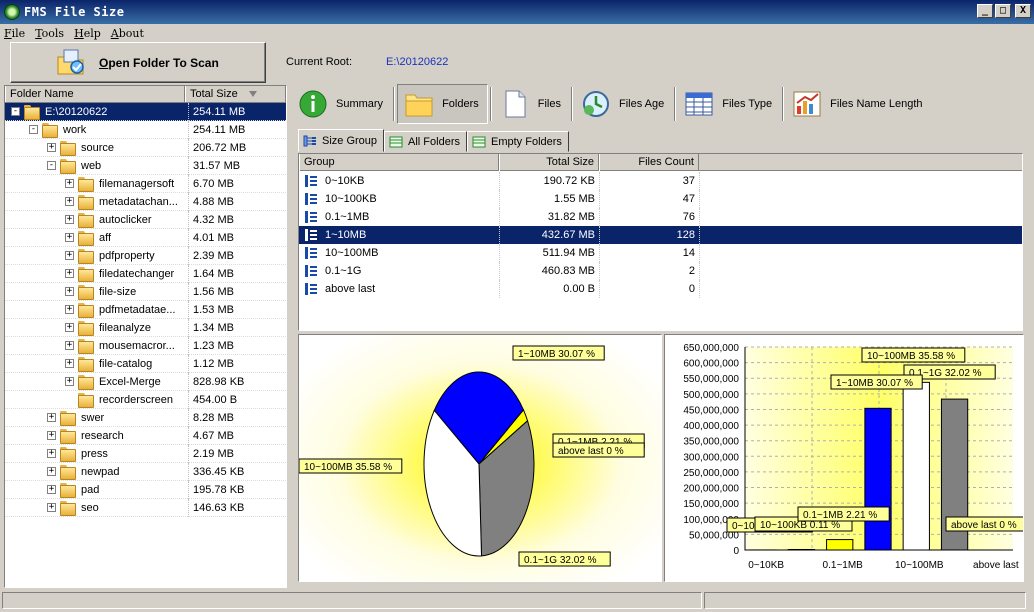 The image size is (1034, 612). I want to click on tree-row: + metadatachan... 4.88 MB, so click(145, 202).